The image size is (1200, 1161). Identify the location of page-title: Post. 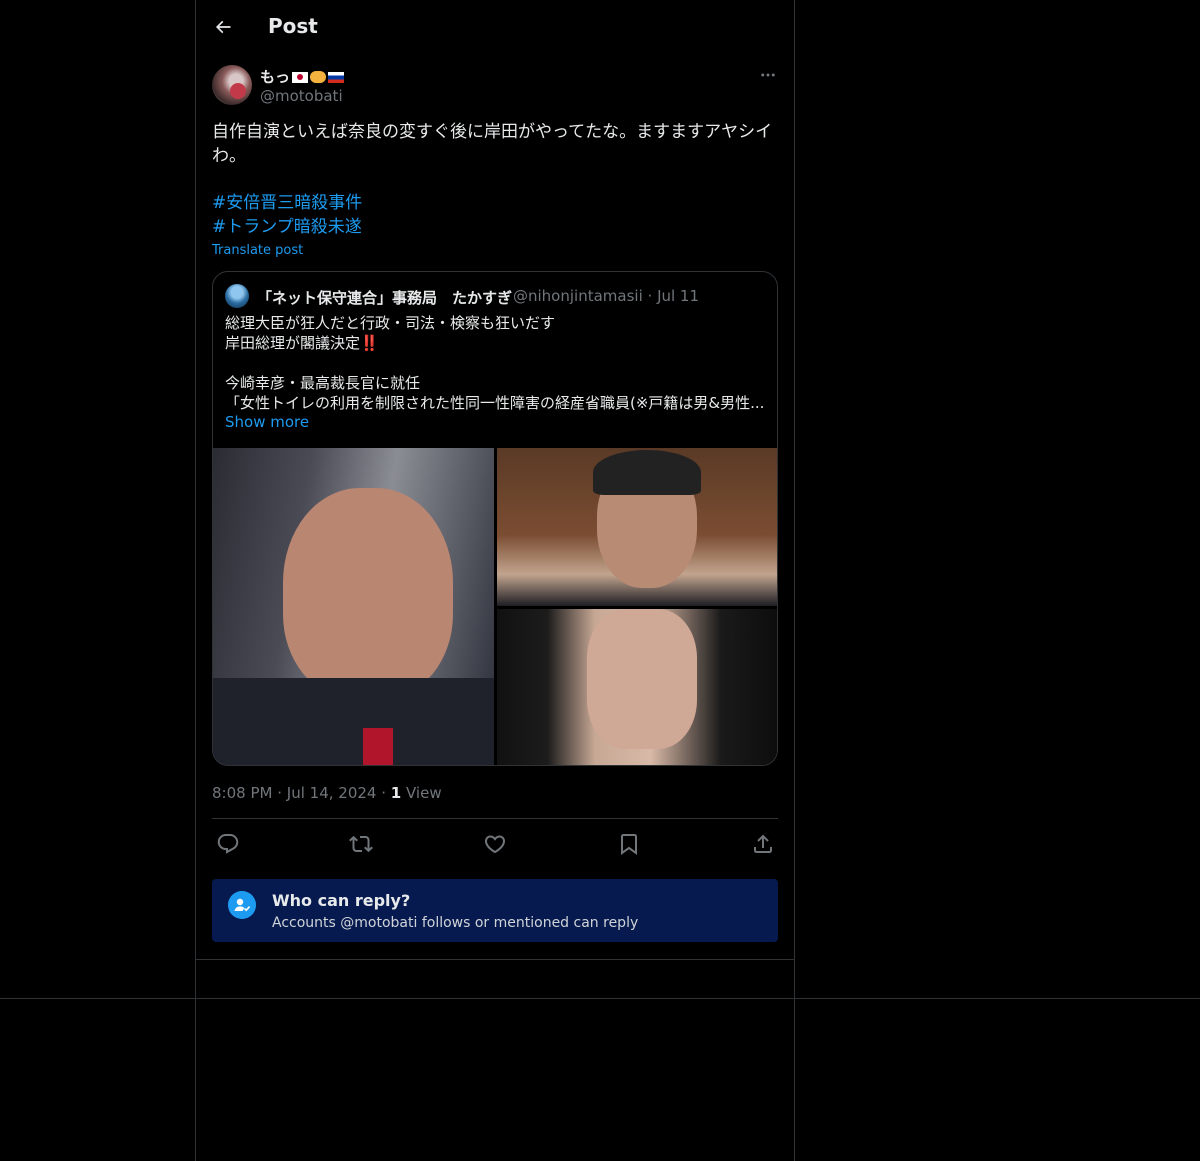
(293, 26).